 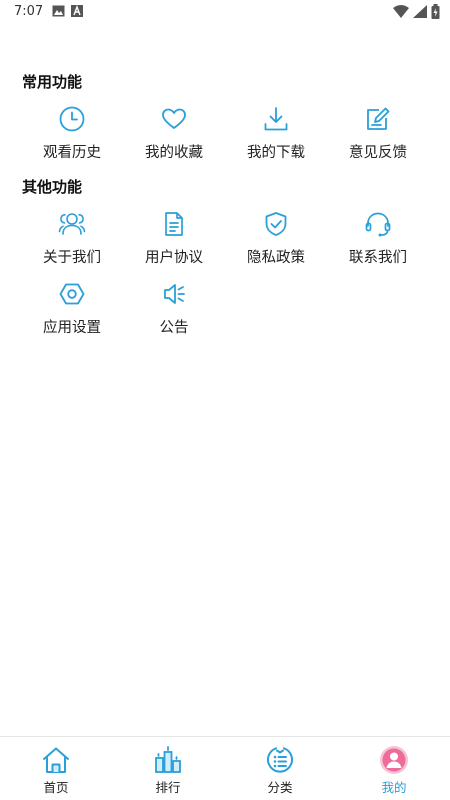 I want to click on nav-ranking-label: 排行, so click(x=168, y=787).